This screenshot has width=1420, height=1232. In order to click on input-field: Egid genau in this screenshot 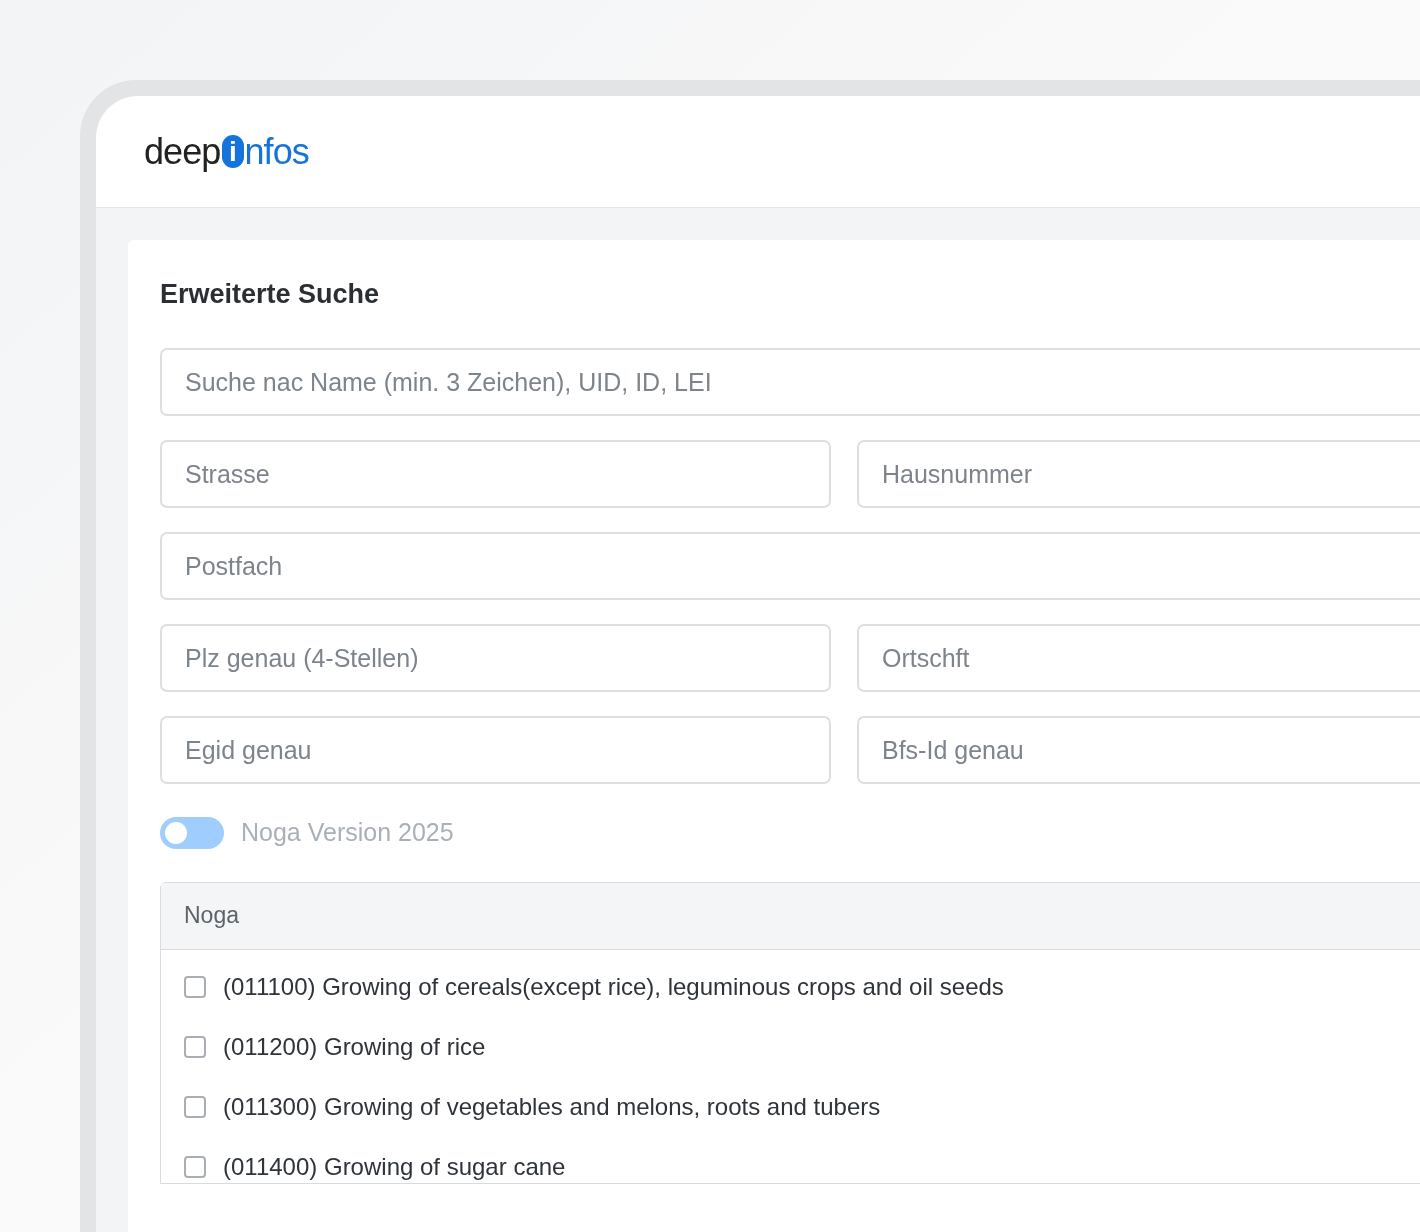, I will do `click(495, 750)`.